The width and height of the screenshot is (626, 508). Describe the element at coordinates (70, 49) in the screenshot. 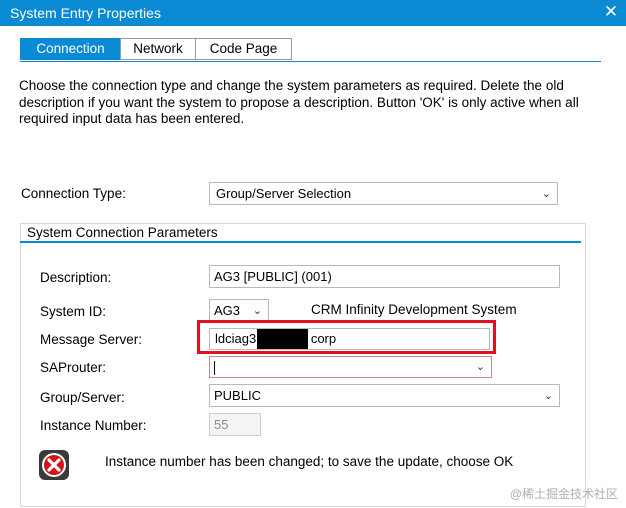

I see `tab-connection: Connection` at that location.